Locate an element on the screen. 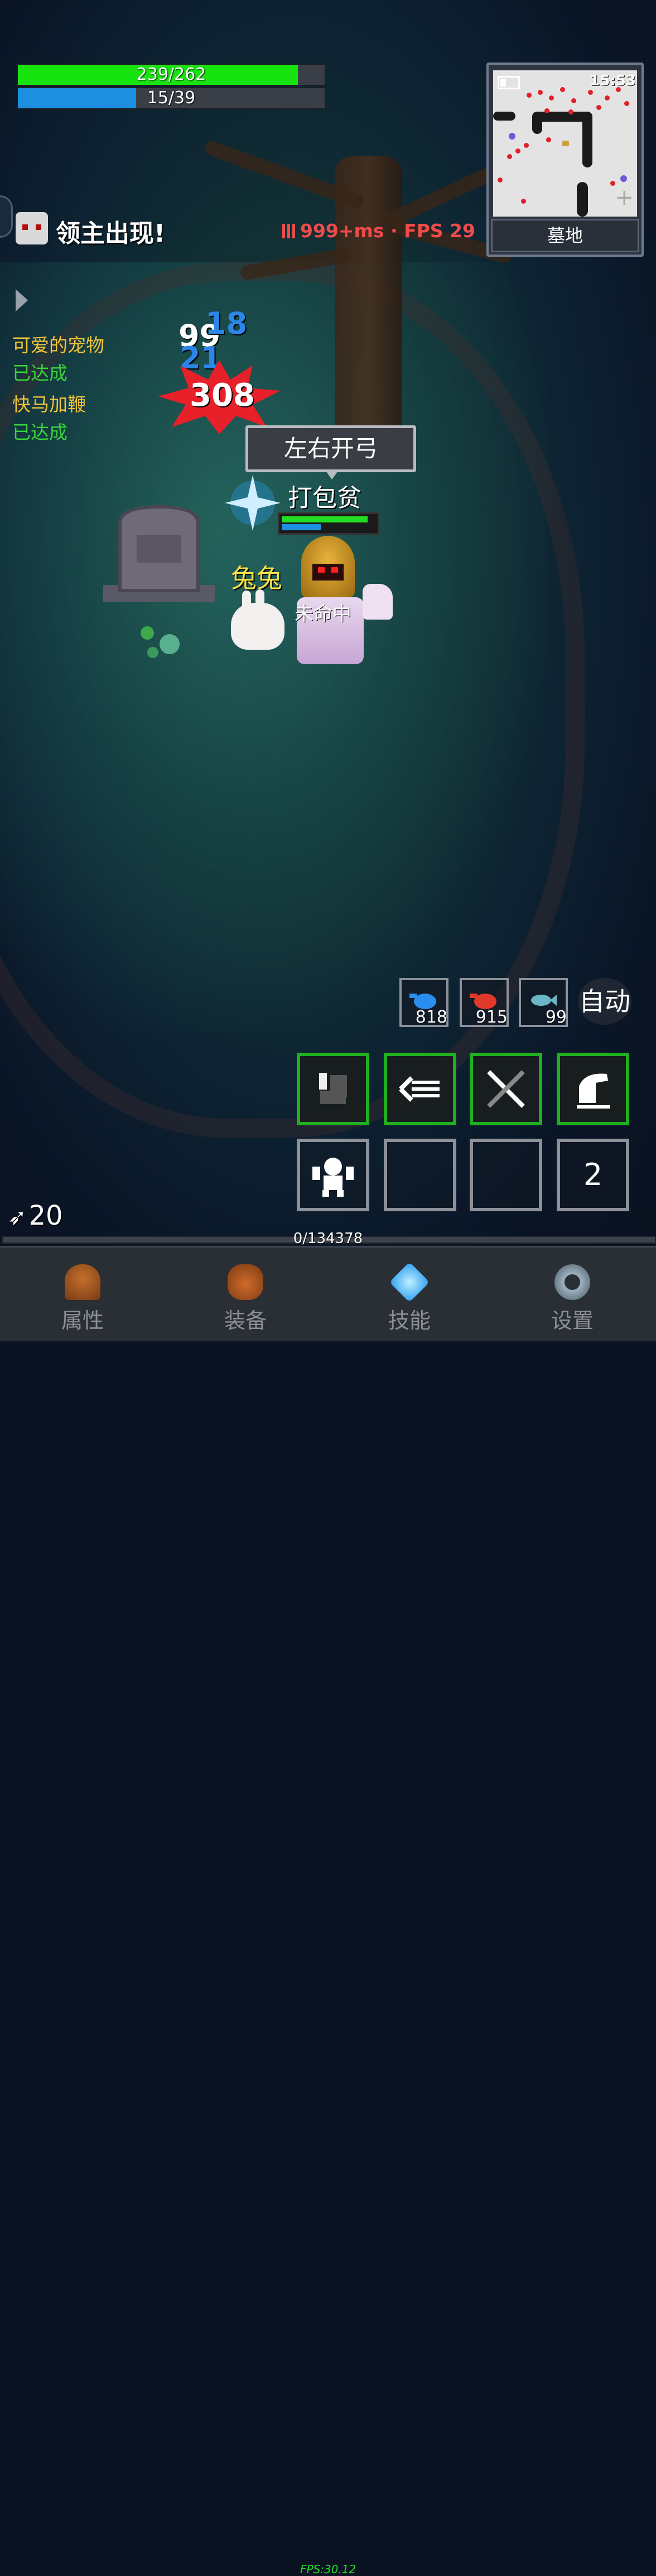 The width and height of the screenshot is (656, 2576). location-label: 墓地 is located at coordinates (565, 235).